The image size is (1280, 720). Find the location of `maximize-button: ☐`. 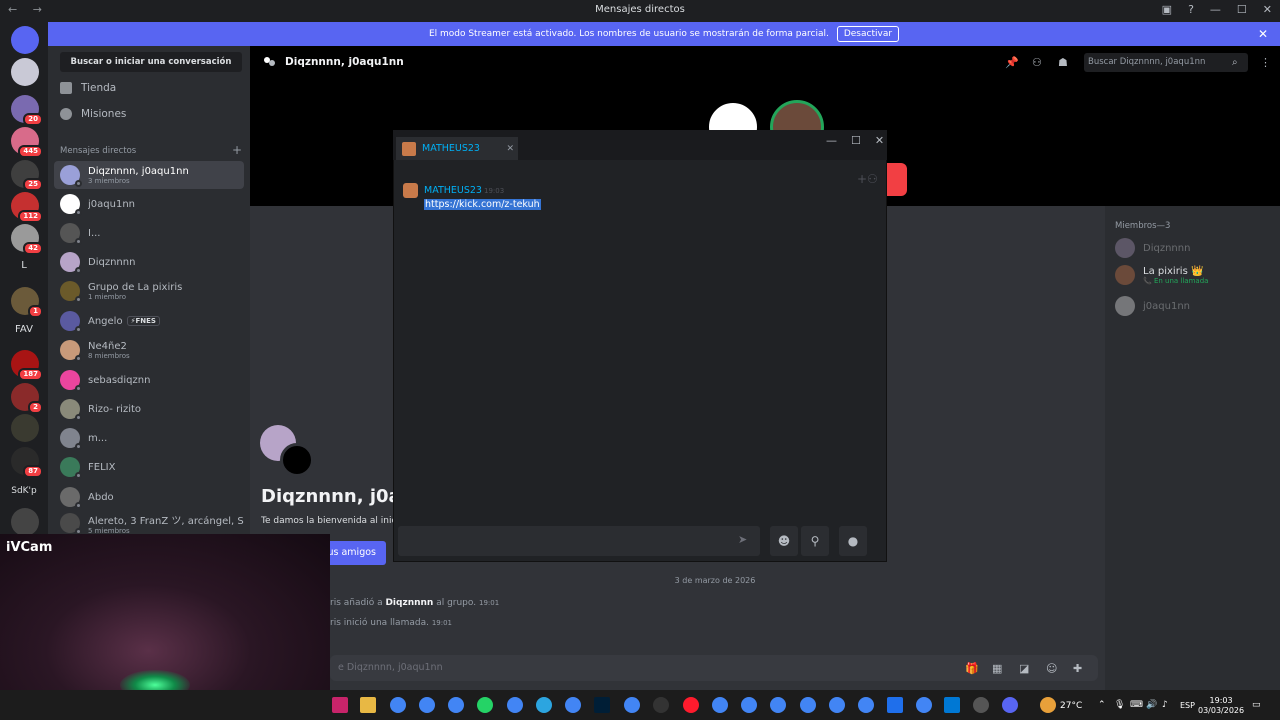

maximize-button: ☐ is located at coordinates (1242, 9).